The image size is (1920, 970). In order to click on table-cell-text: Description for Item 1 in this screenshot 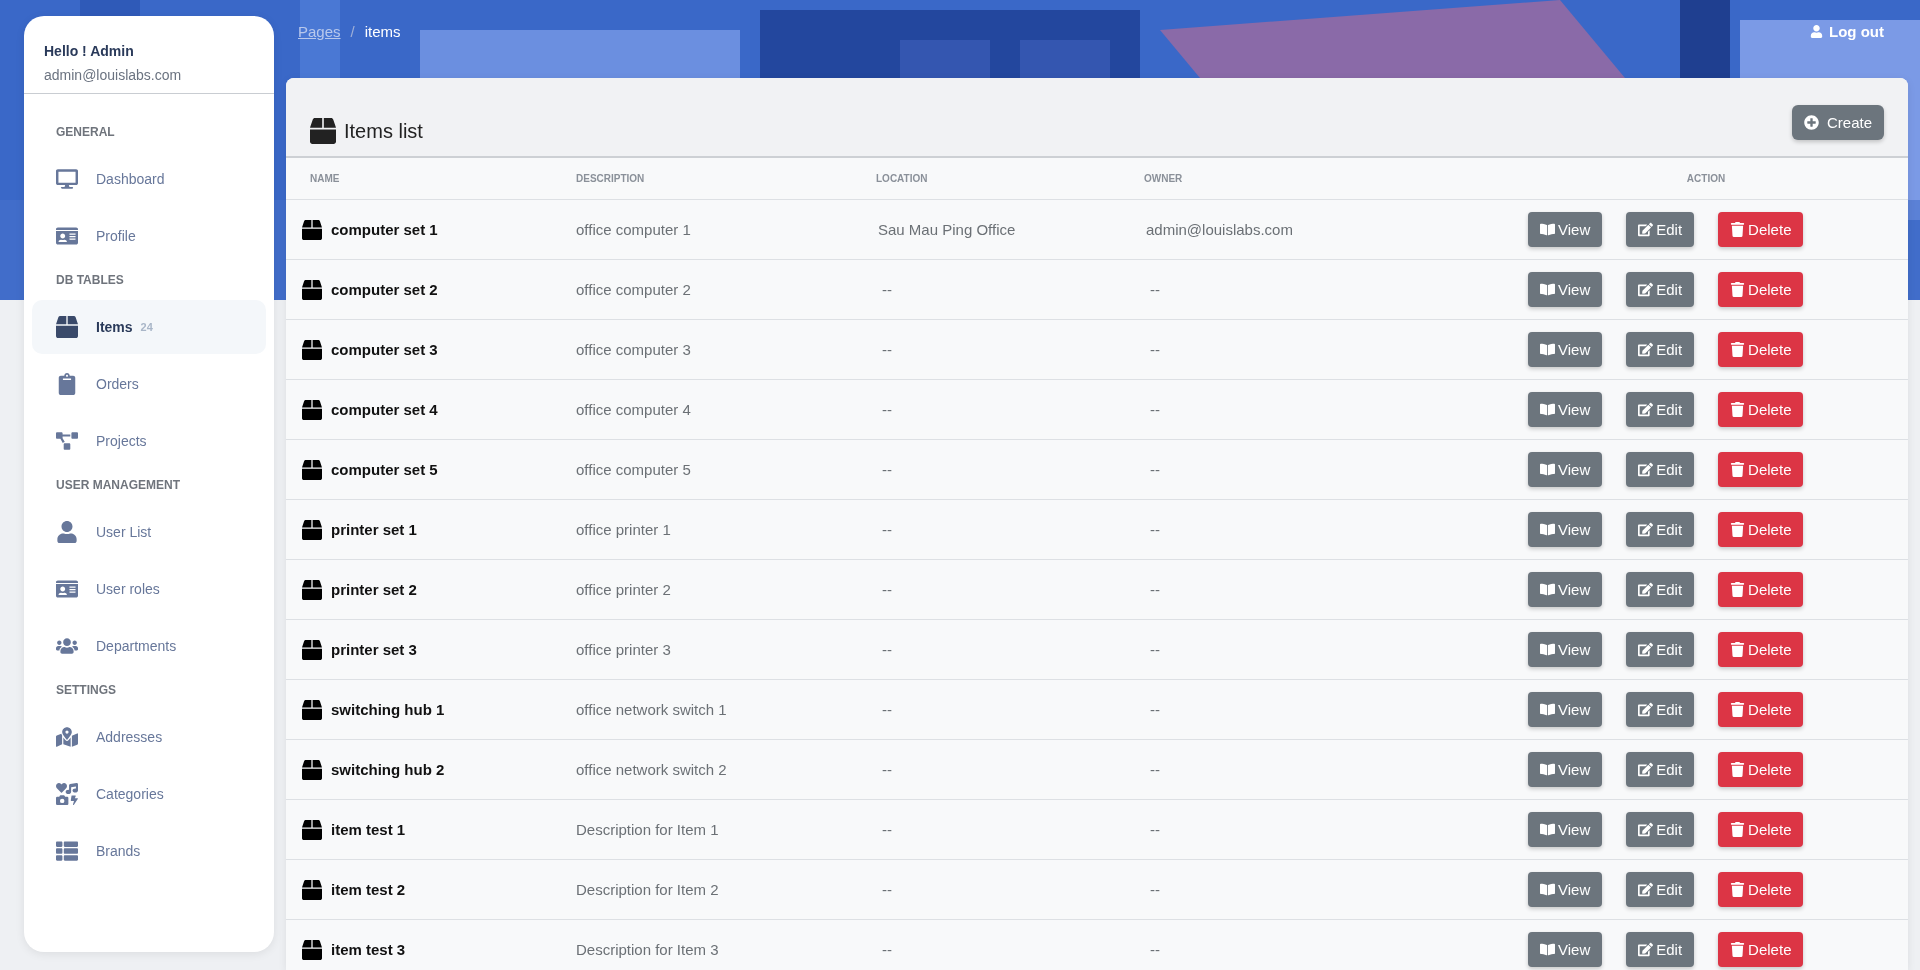, I will do `click(647, 829)`.